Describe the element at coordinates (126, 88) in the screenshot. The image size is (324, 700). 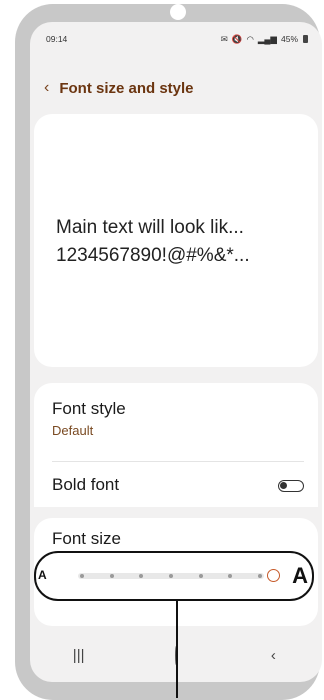
I see `page-title: Font size and style` at that location.